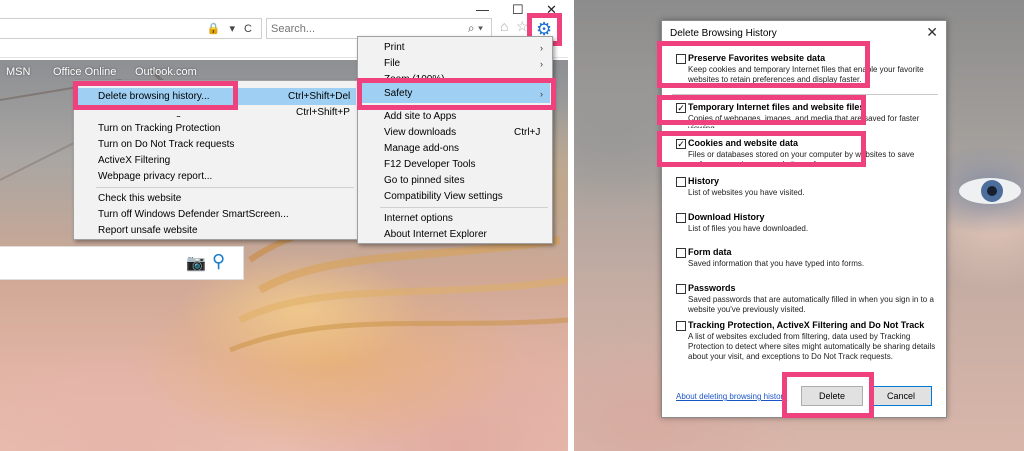 The height and width of the screenshot is (451, 1024). Describe the element at coordinates (932, 32) in the screenshot. I see `close-icon: ✕` at that location.